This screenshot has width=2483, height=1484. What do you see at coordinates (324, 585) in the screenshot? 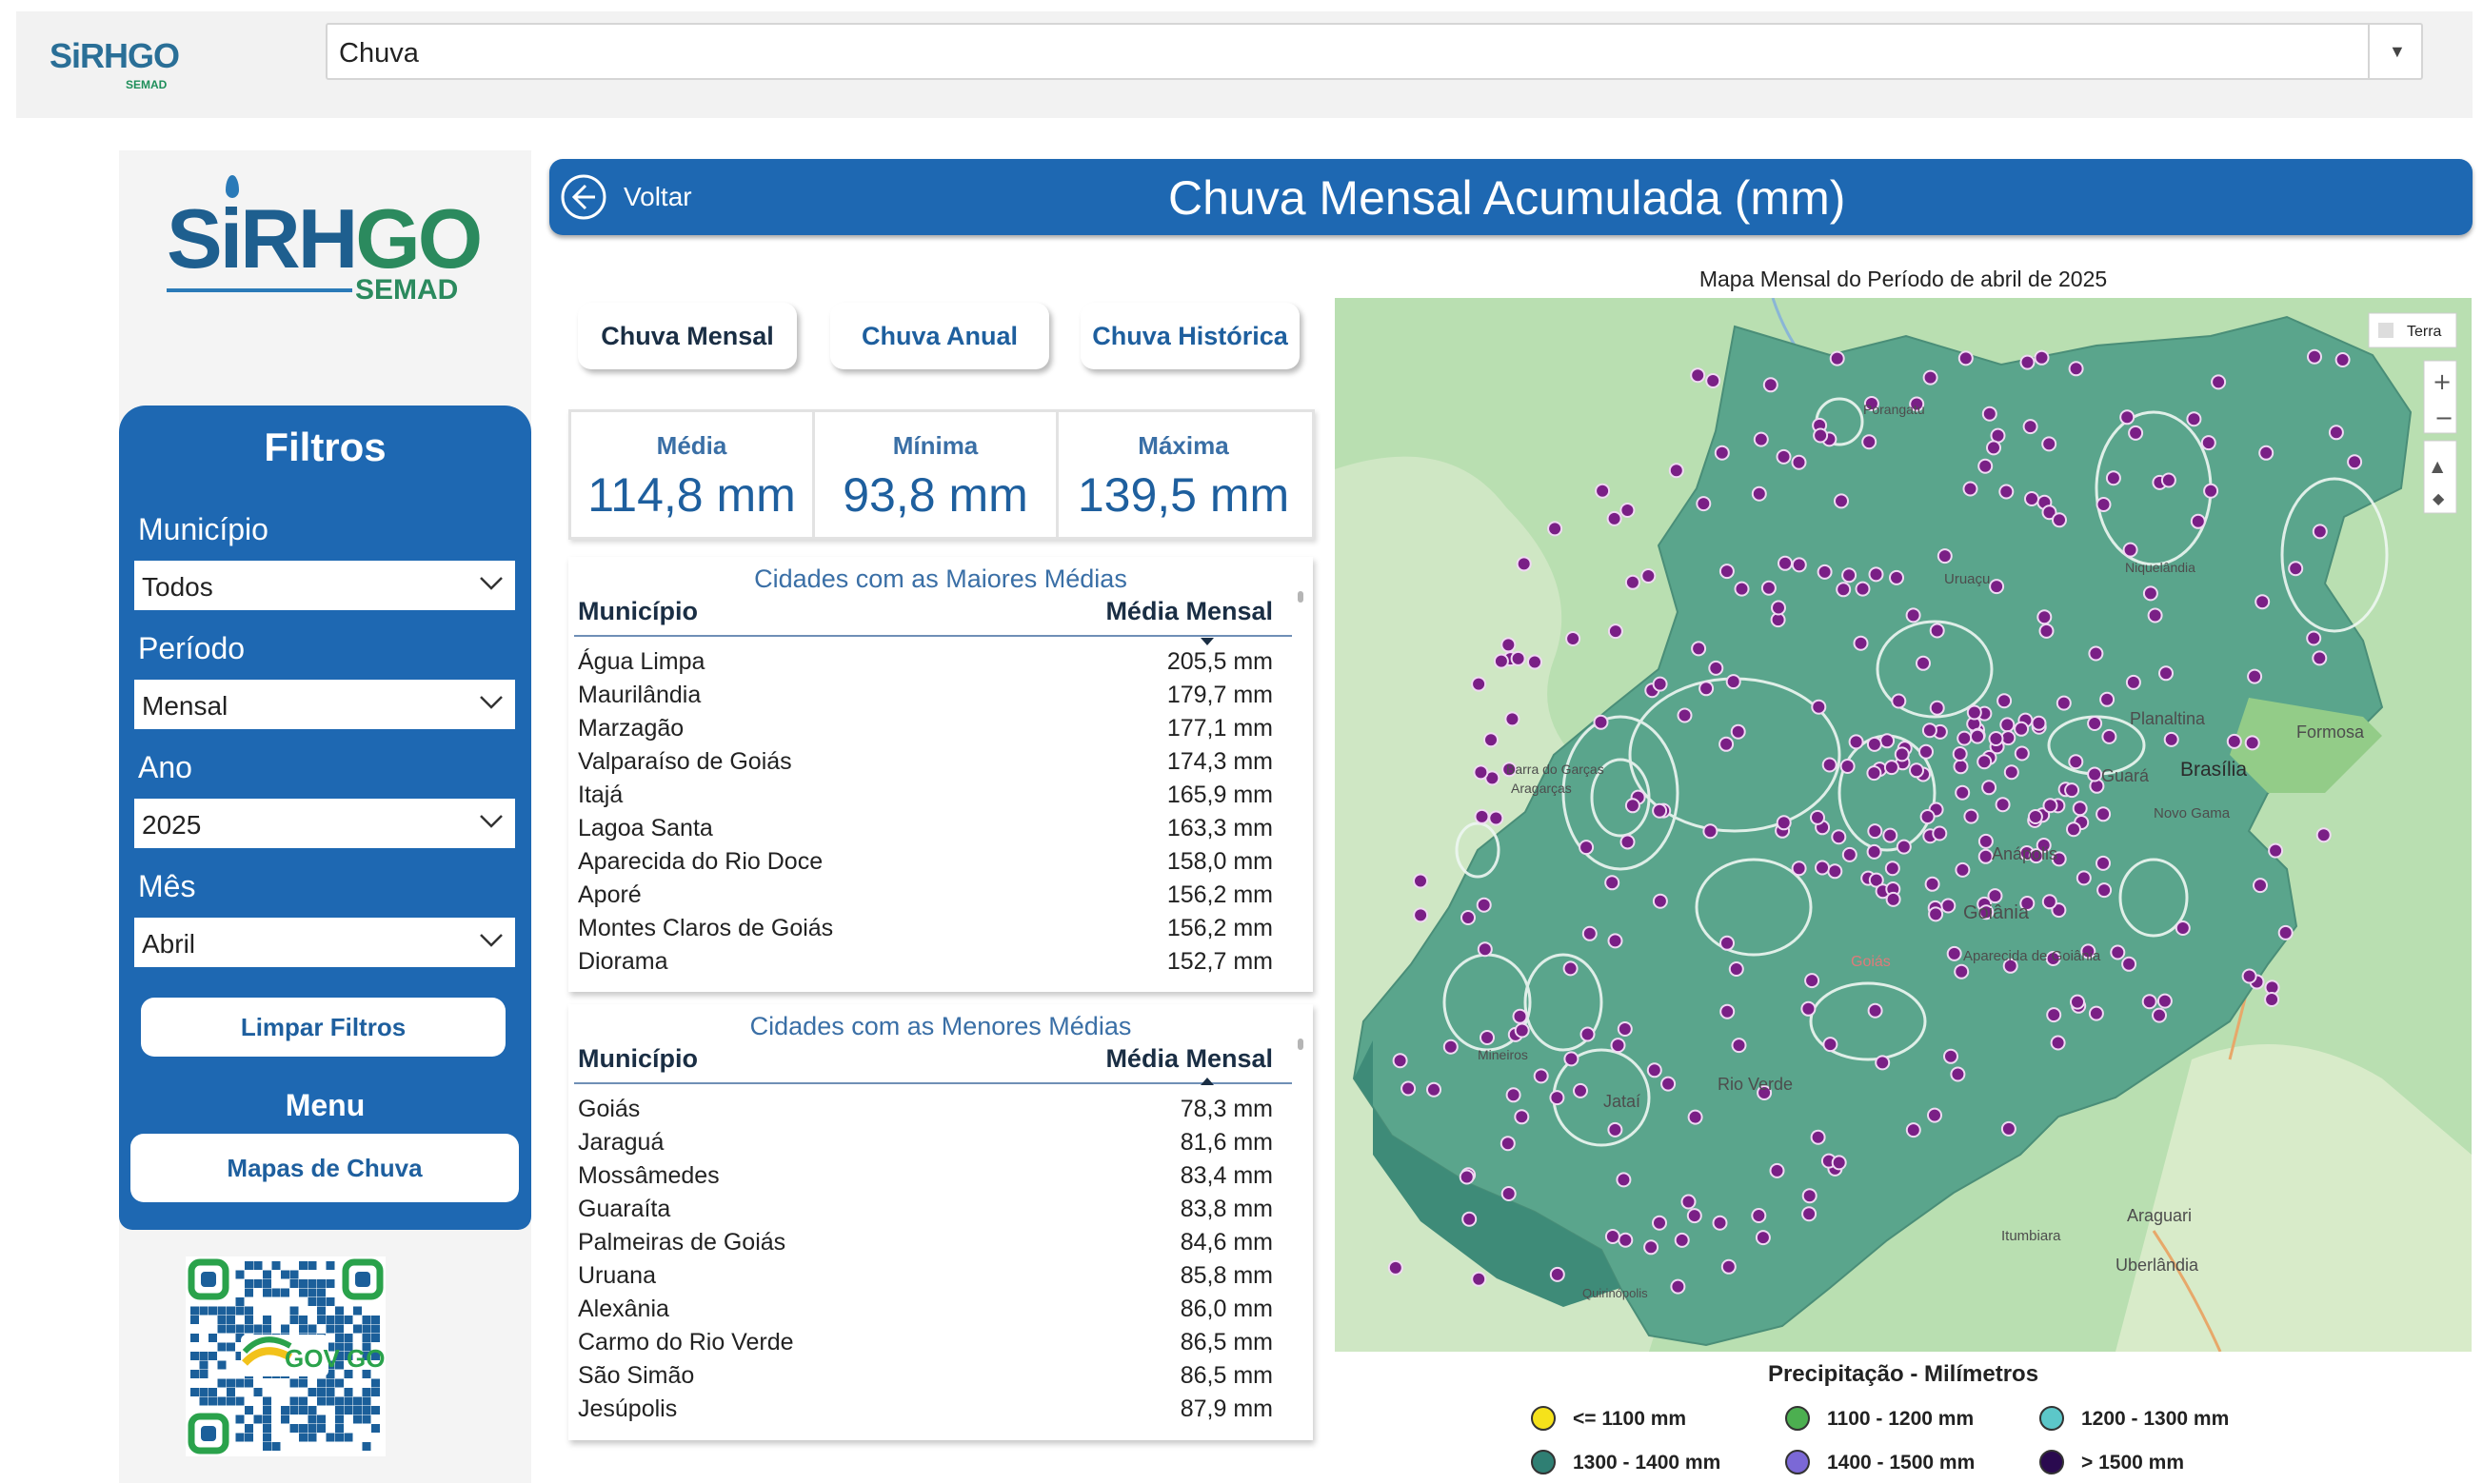
I see `municipio-select: Todos` at bounding box center [324, 585].